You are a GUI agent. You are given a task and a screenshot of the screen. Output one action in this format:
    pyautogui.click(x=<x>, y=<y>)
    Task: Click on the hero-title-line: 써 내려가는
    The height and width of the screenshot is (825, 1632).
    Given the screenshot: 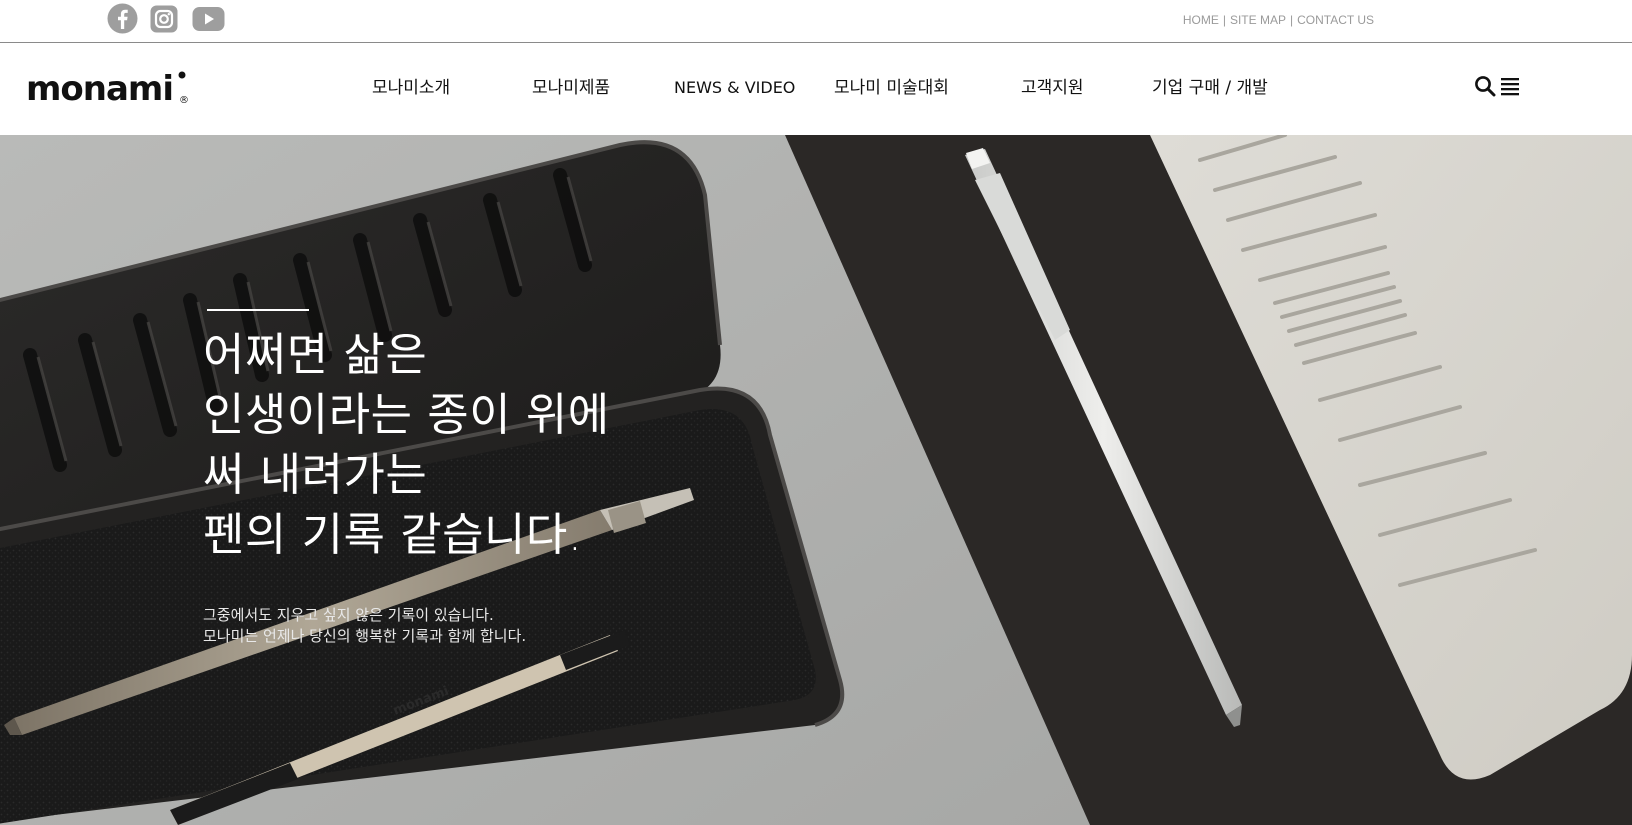 What is the action you would take?
    pyautogui.click(x=315, y=474)
    